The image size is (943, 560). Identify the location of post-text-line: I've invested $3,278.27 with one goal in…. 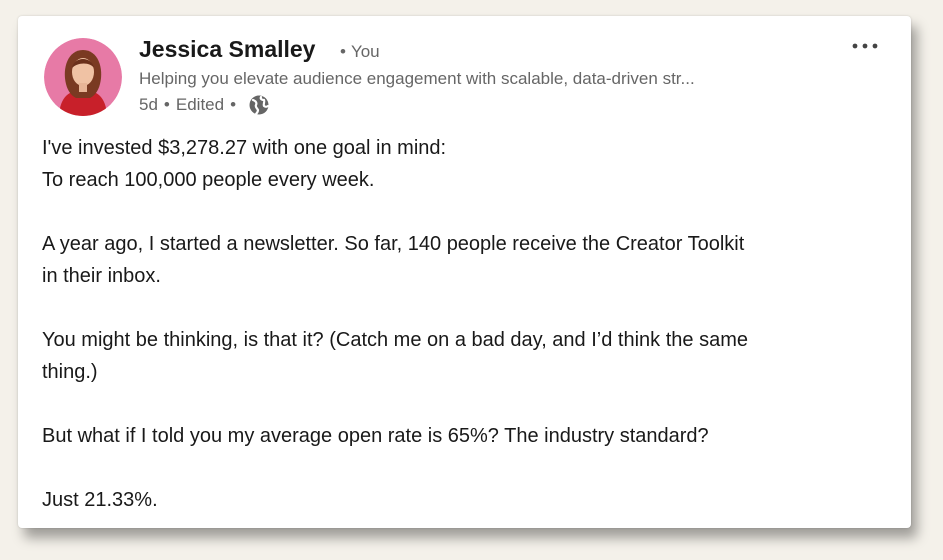
(244, 148).